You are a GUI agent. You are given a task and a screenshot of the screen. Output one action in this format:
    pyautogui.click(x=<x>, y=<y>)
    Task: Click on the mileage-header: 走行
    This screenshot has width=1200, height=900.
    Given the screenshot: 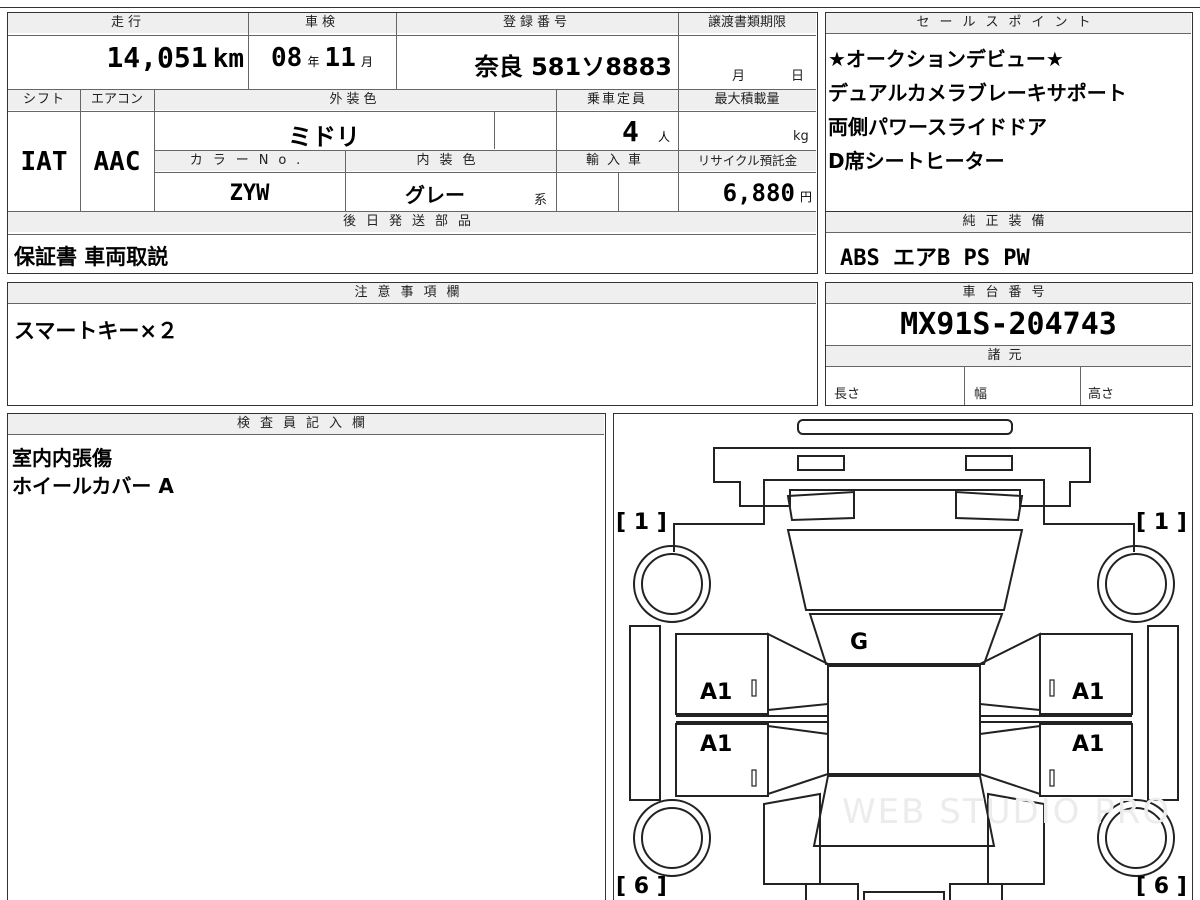 What is the action you would take?
    pyautogui.click(x=128, y=23)
    